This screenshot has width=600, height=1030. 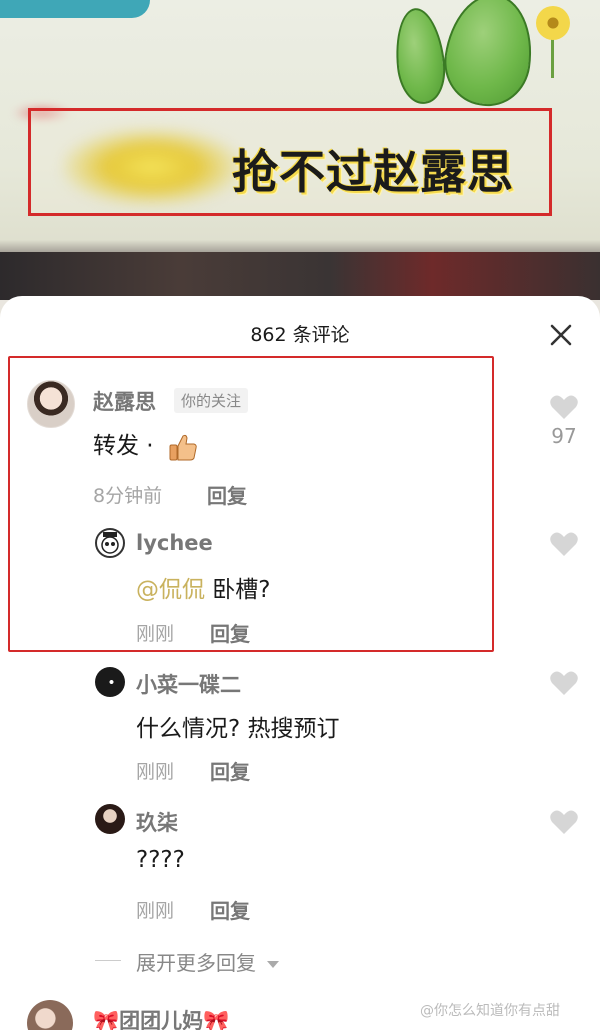 What do you see at coordinates (238, 590) in the screenshot?
I see `reply-text: 卧槽?` at bounding box center [238, 590].